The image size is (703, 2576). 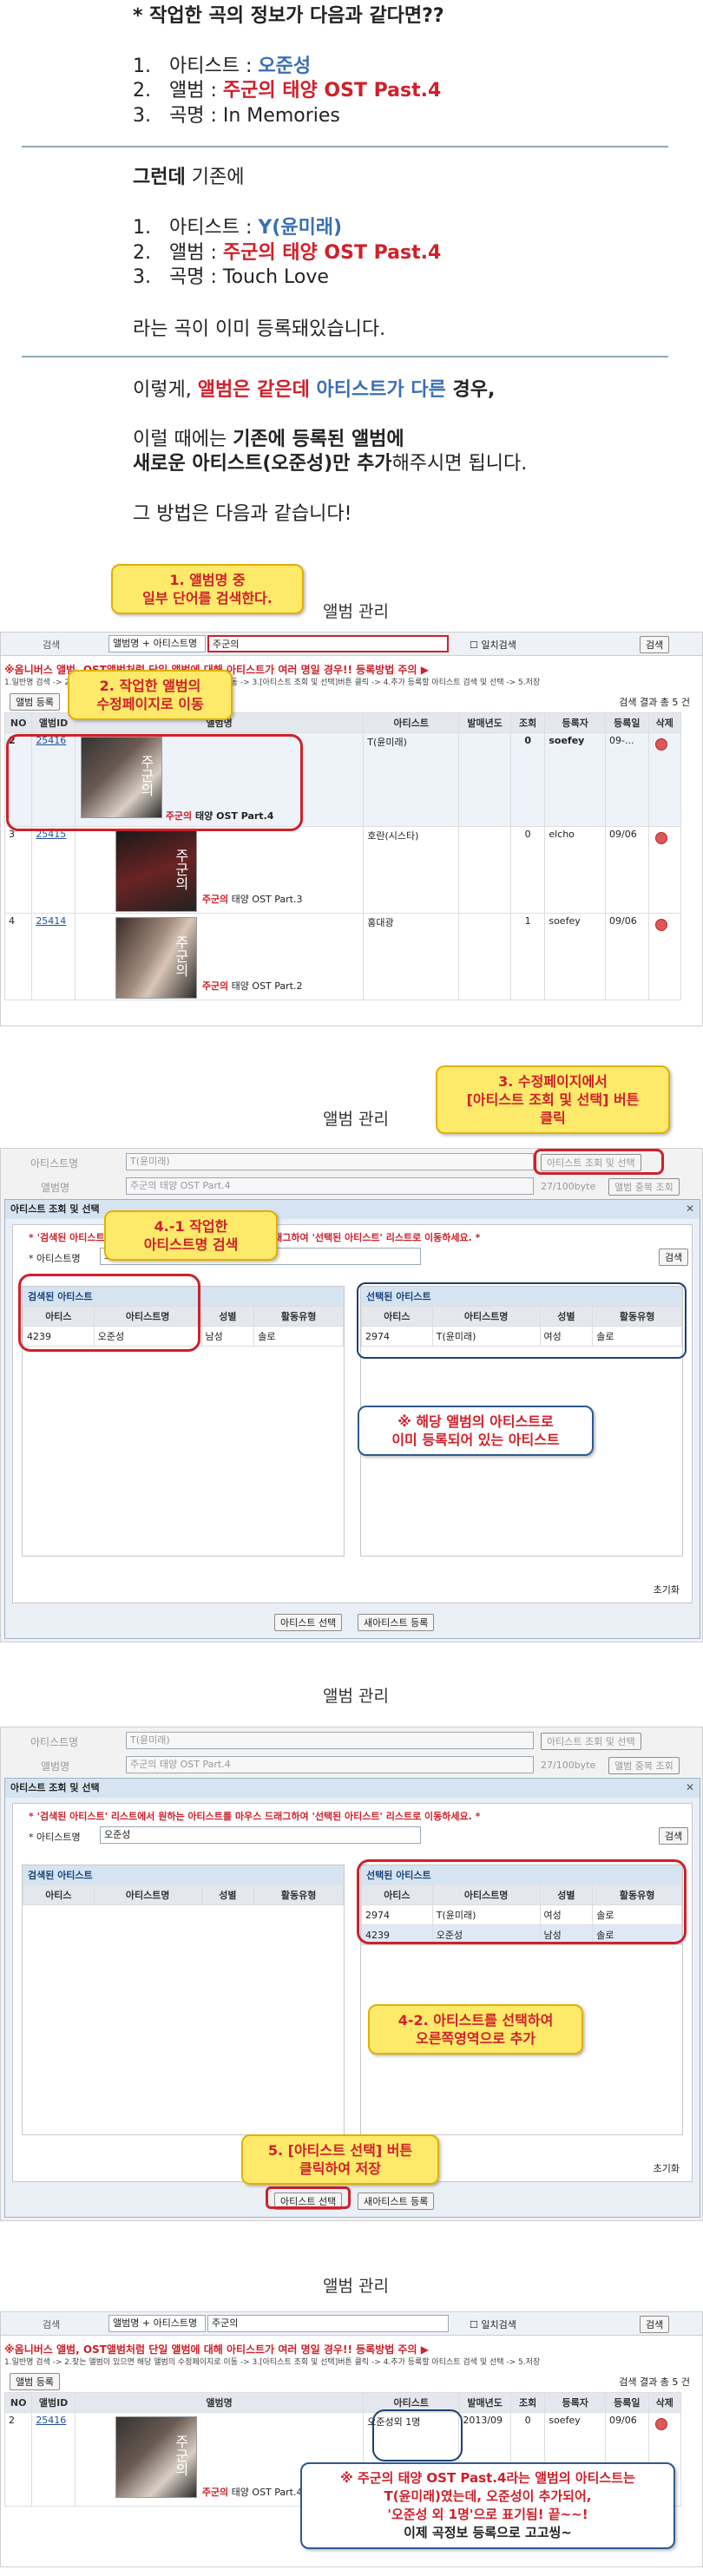 What do you see at coordinates (265, 899) in the screenshot?
I see `album-rest: 태양 OST Part.3` at bounding box center [265, 899].